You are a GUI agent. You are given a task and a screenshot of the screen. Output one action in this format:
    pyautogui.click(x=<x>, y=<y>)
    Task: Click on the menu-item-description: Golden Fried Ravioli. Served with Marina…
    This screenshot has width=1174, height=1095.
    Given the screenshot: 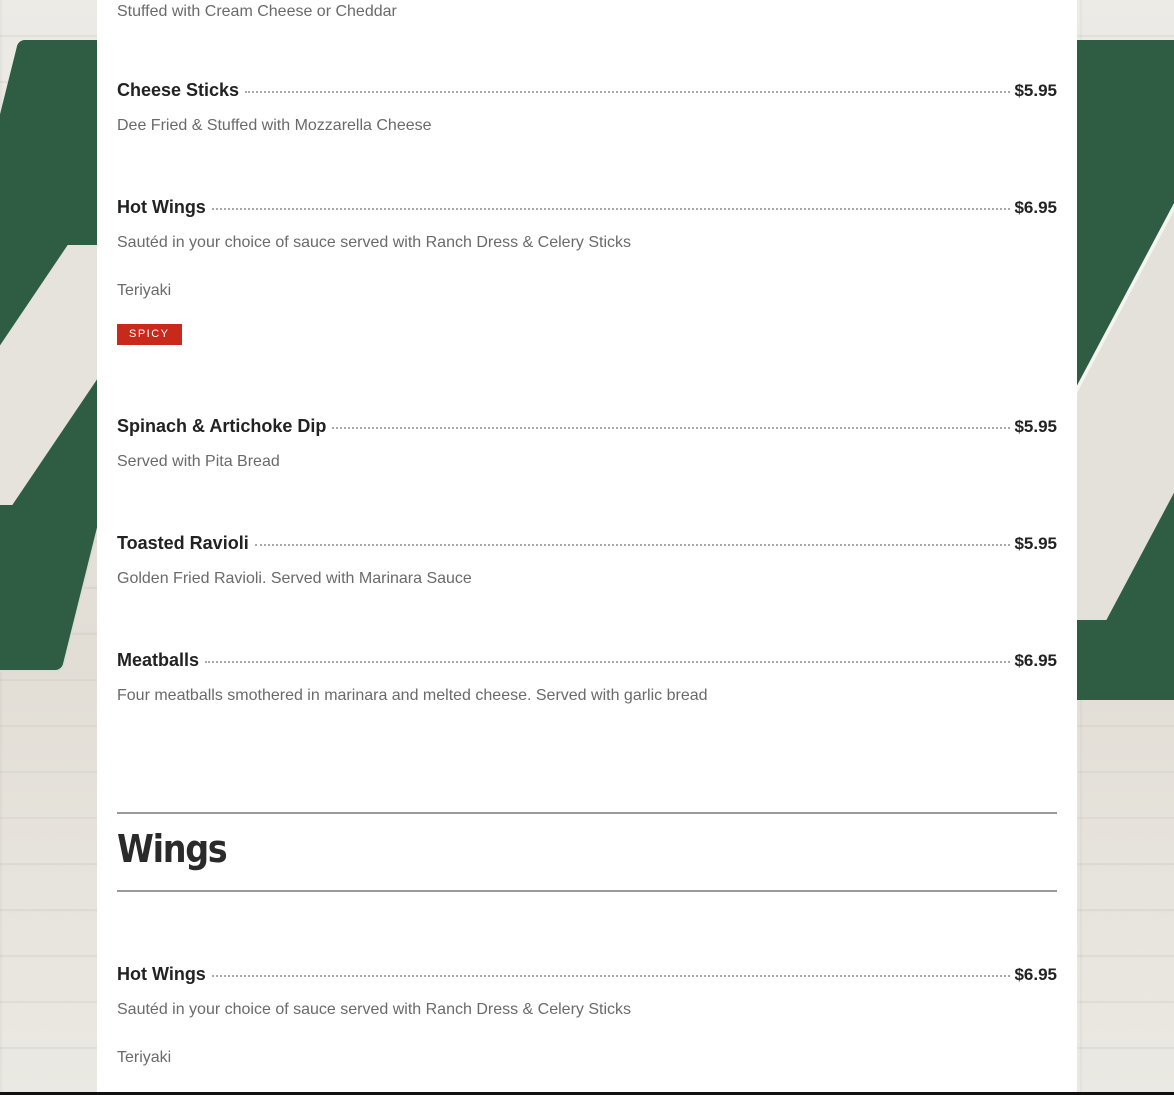 What is the action you would take?
    pyautogui.click(x=294, y=578)
    